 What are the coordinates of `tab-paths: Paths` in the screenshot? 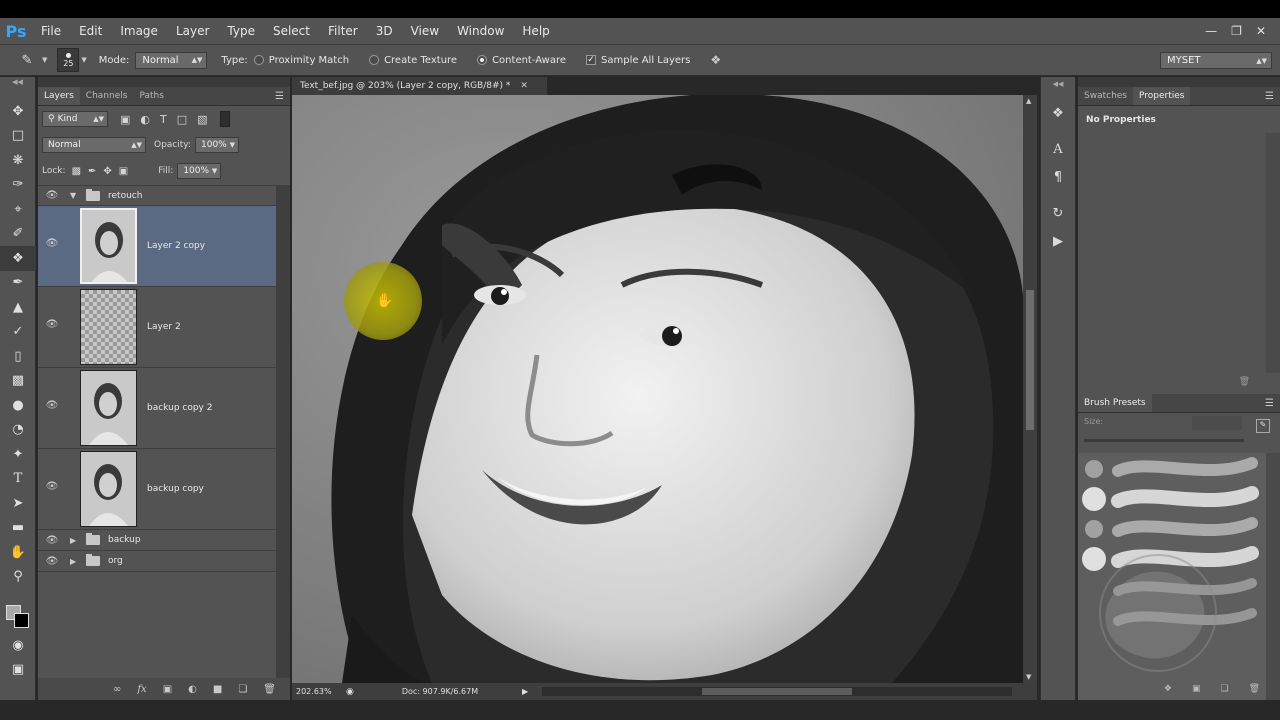 It's located at (151, 96).